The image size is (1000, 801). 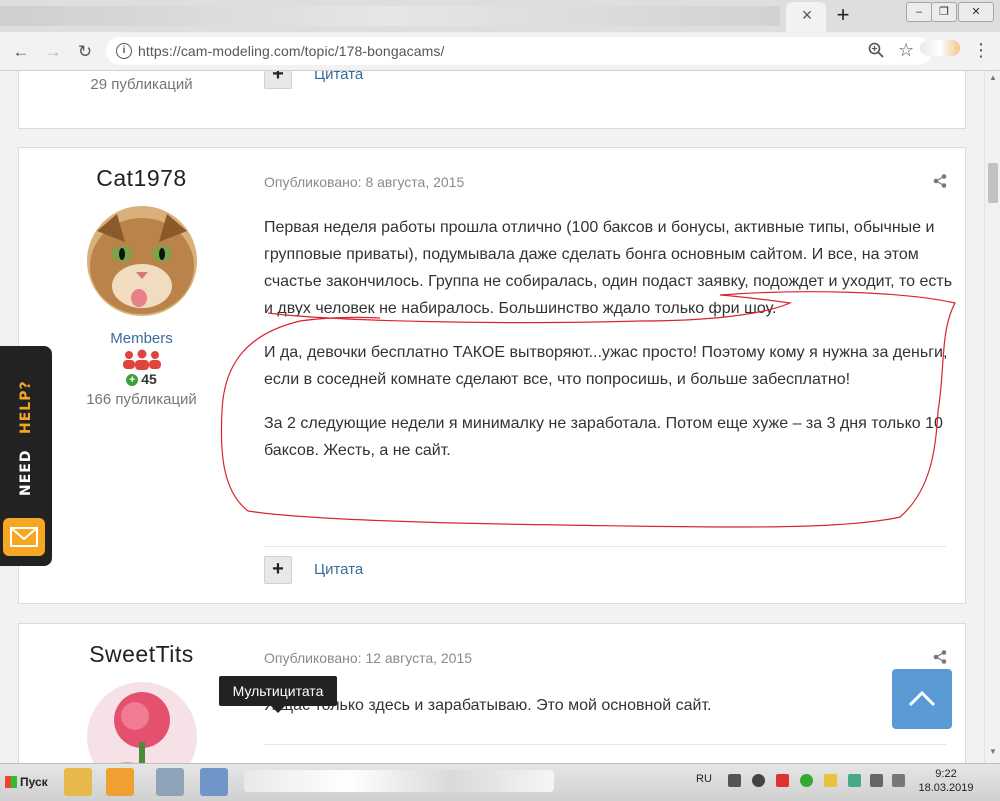 I want to click on post-author: ● 29 публикаций, so click(x=141, y=82).